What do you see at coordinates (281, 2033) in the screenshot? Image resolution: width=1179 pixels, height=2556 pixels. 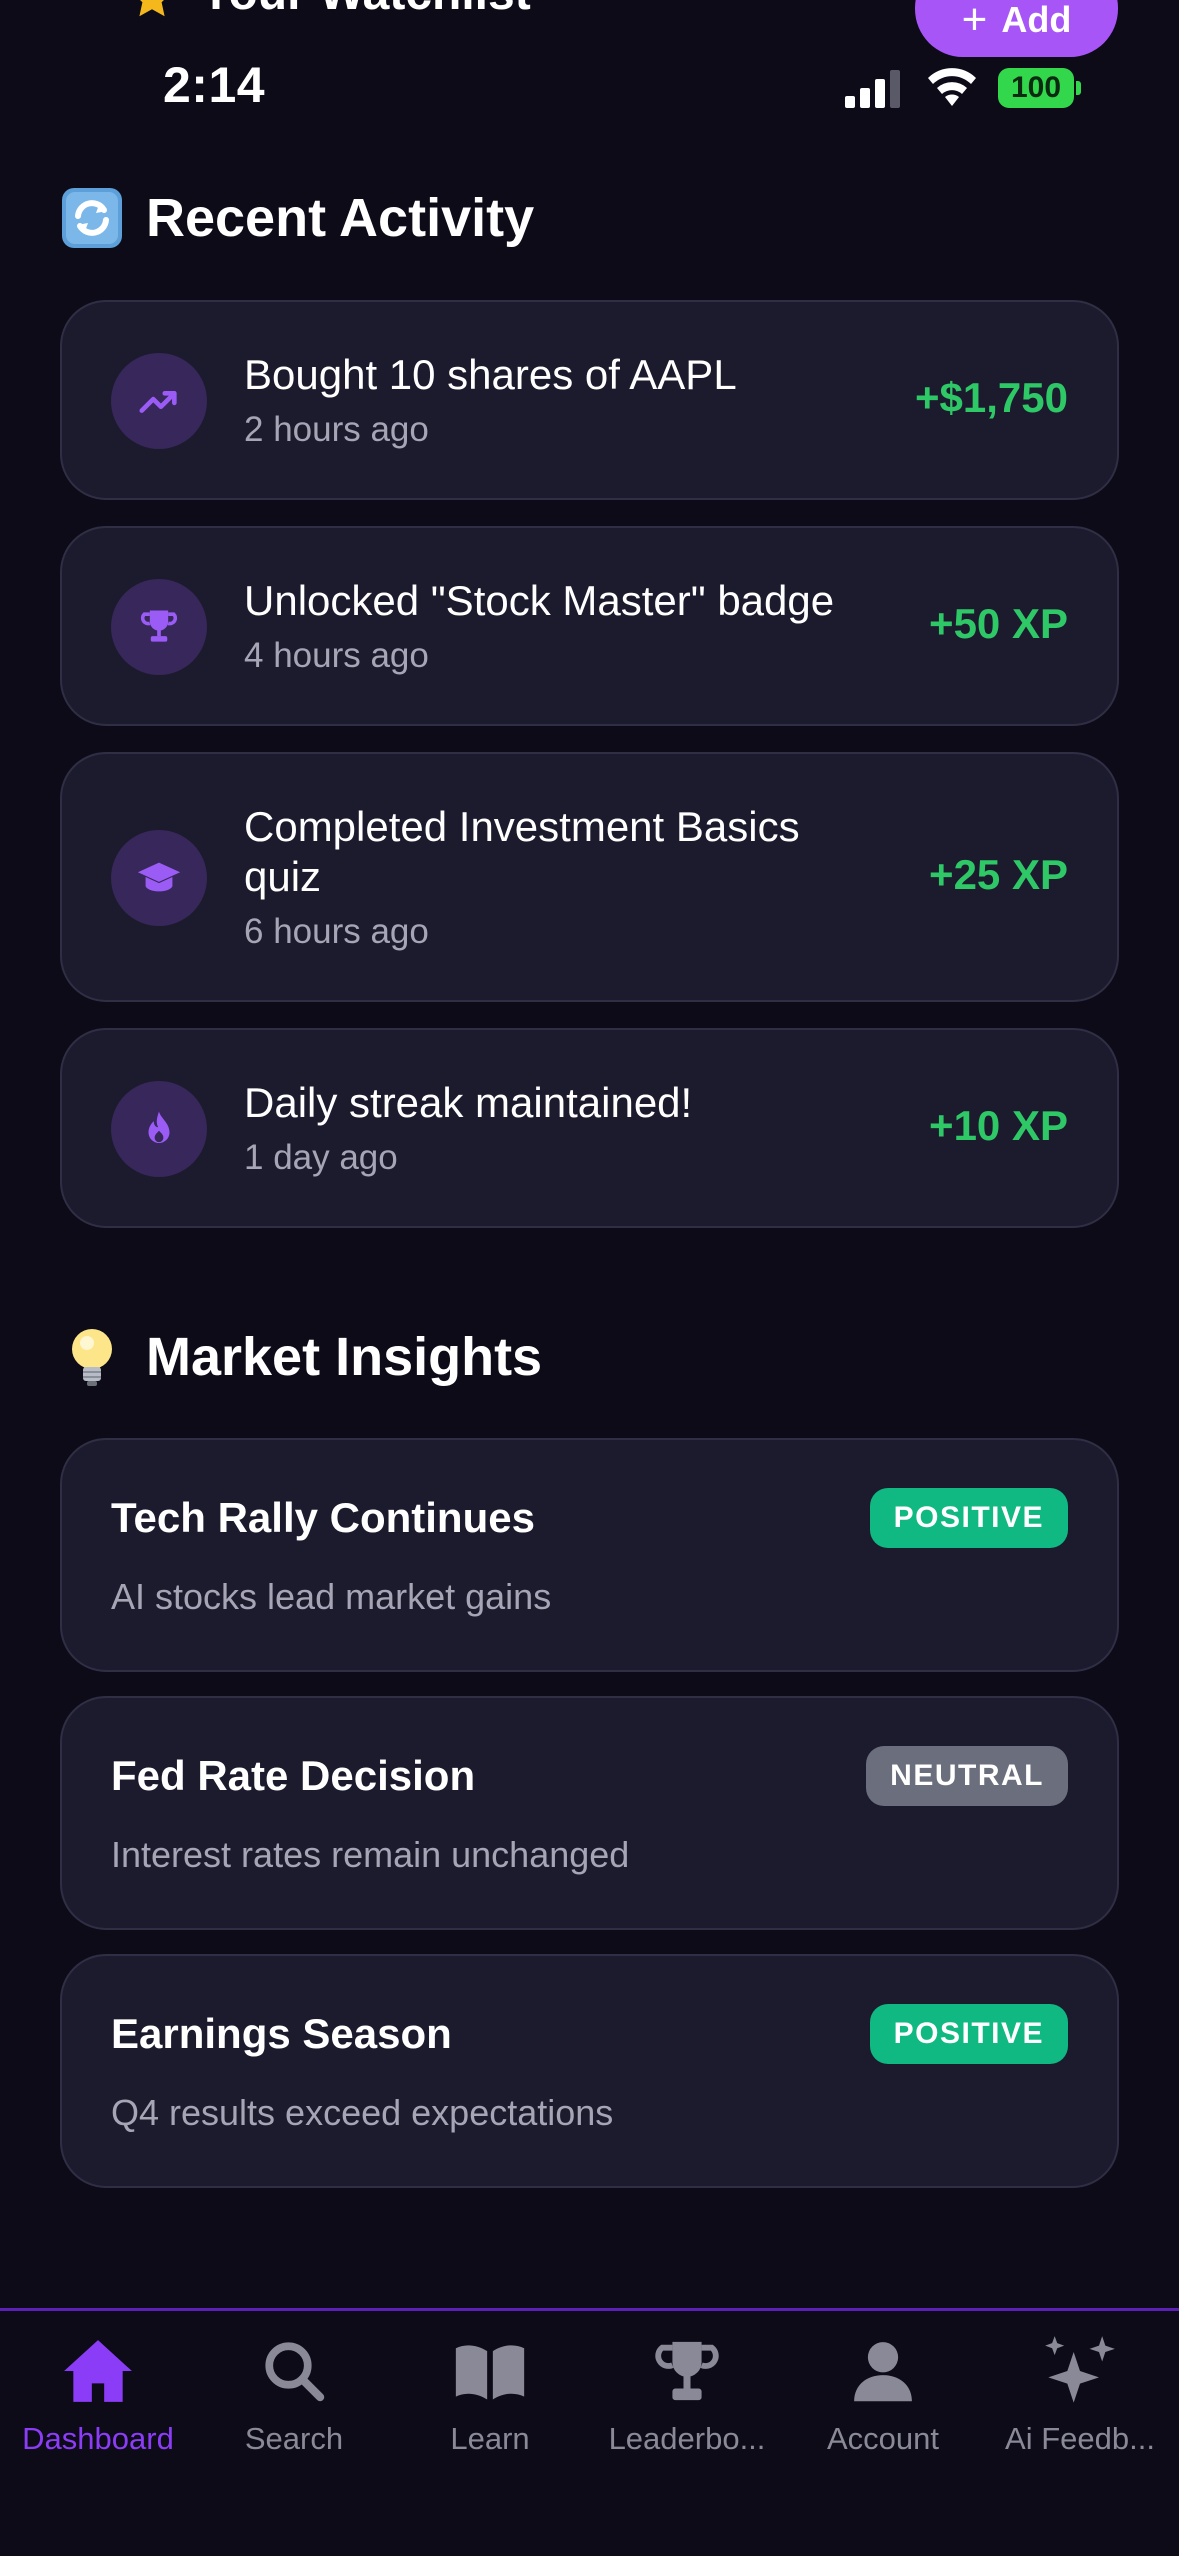 I see `insight-title: Earnings Season` at bounding box center [281, 2033].